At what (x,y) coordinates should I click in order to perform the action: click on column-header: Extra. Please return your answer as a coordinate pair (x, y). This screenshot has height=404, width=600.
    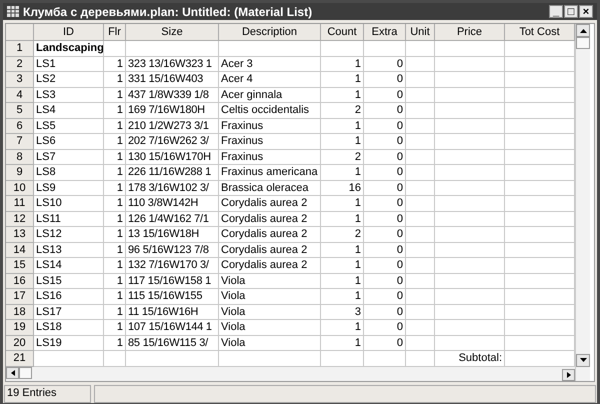
    Looking at the image, I should click on (385, 32).